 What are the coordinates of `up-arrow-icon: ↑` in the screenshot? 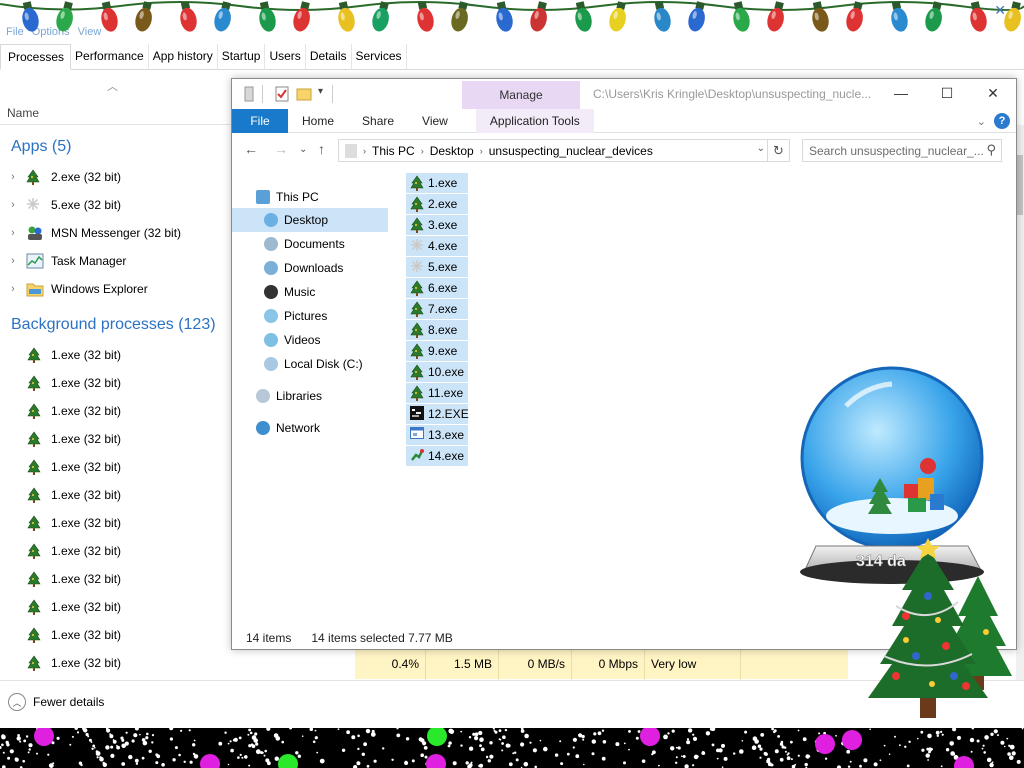 It's located at (321, 149).